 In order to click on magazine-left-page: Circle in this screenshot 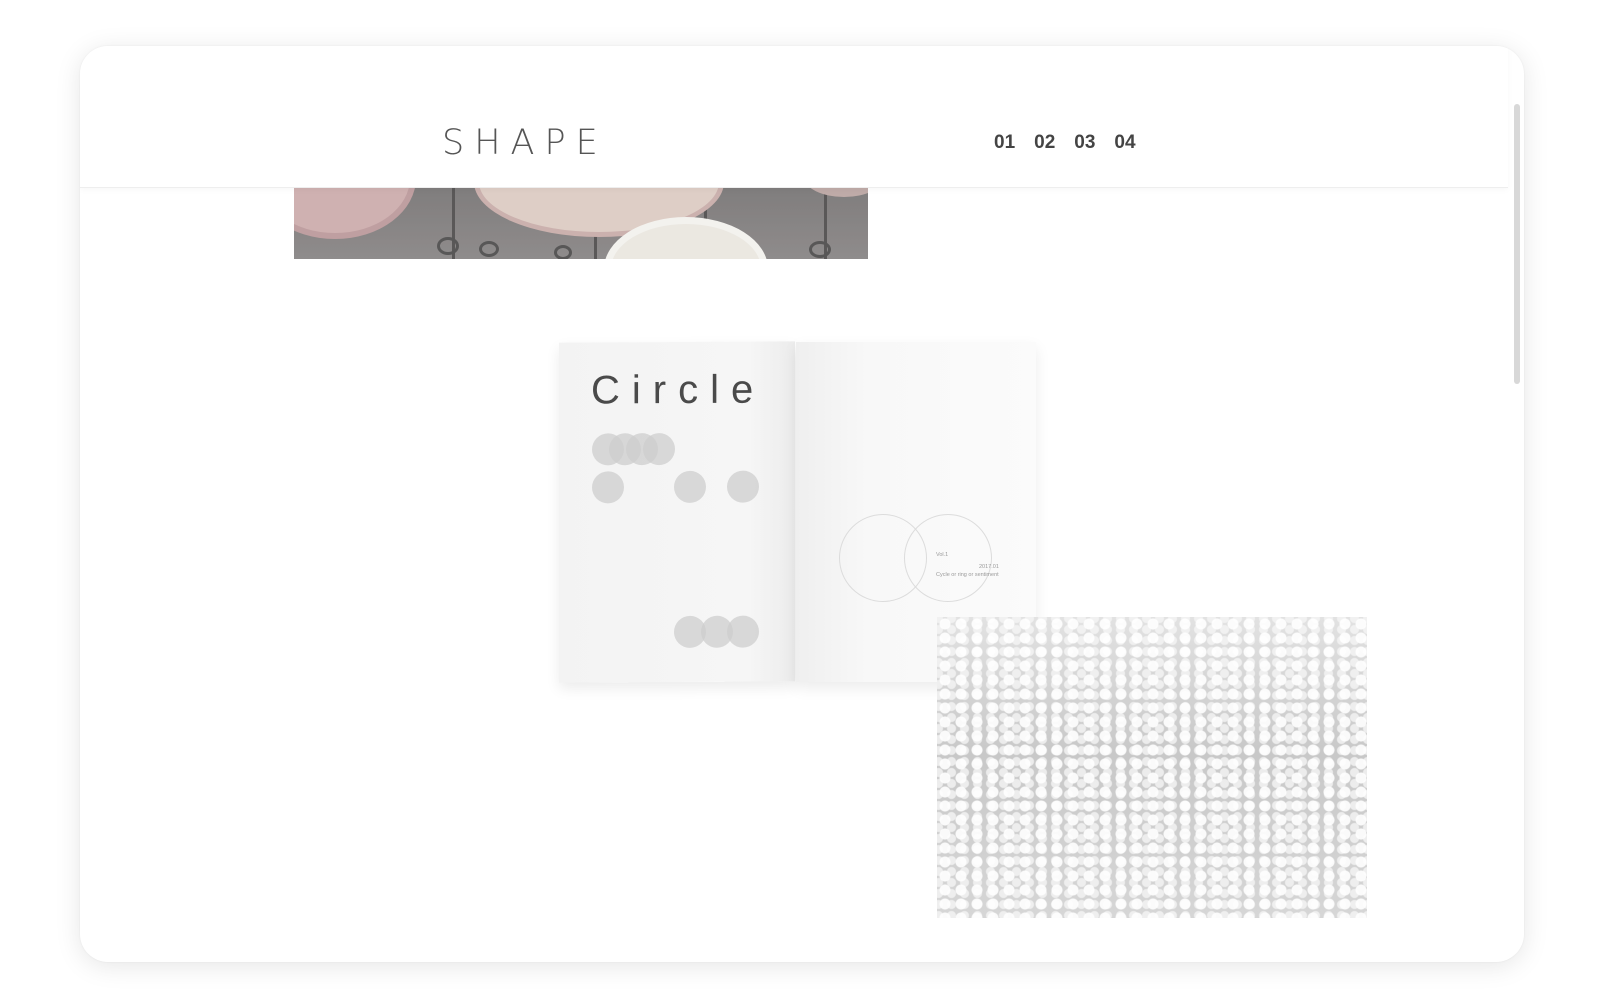, I will do `click(677, 512)`.